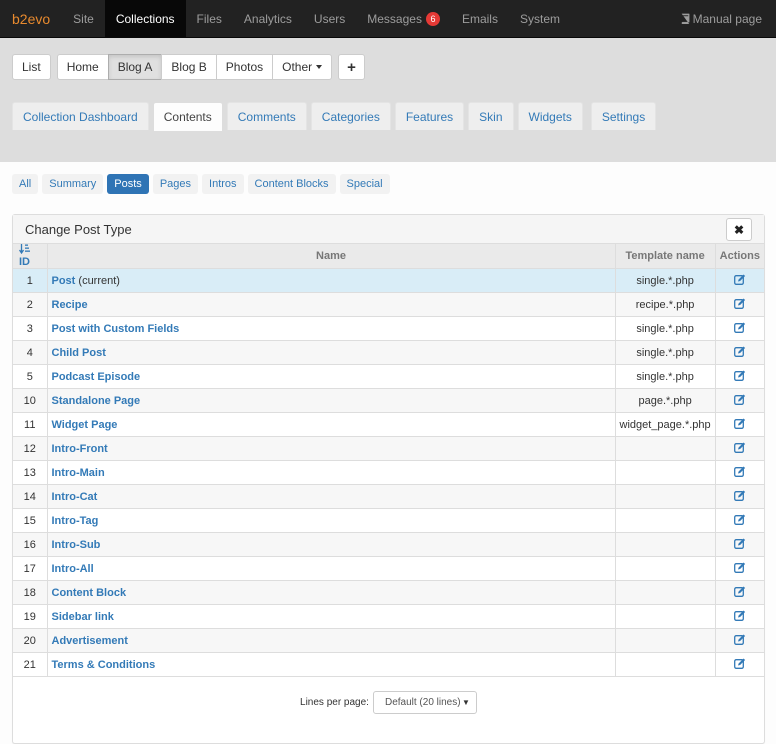 This screenshot has height=744, width=776. Describe the element at coordinates (70, 305) in the screenshot. I see `post-type-link: Recipe` at that location.